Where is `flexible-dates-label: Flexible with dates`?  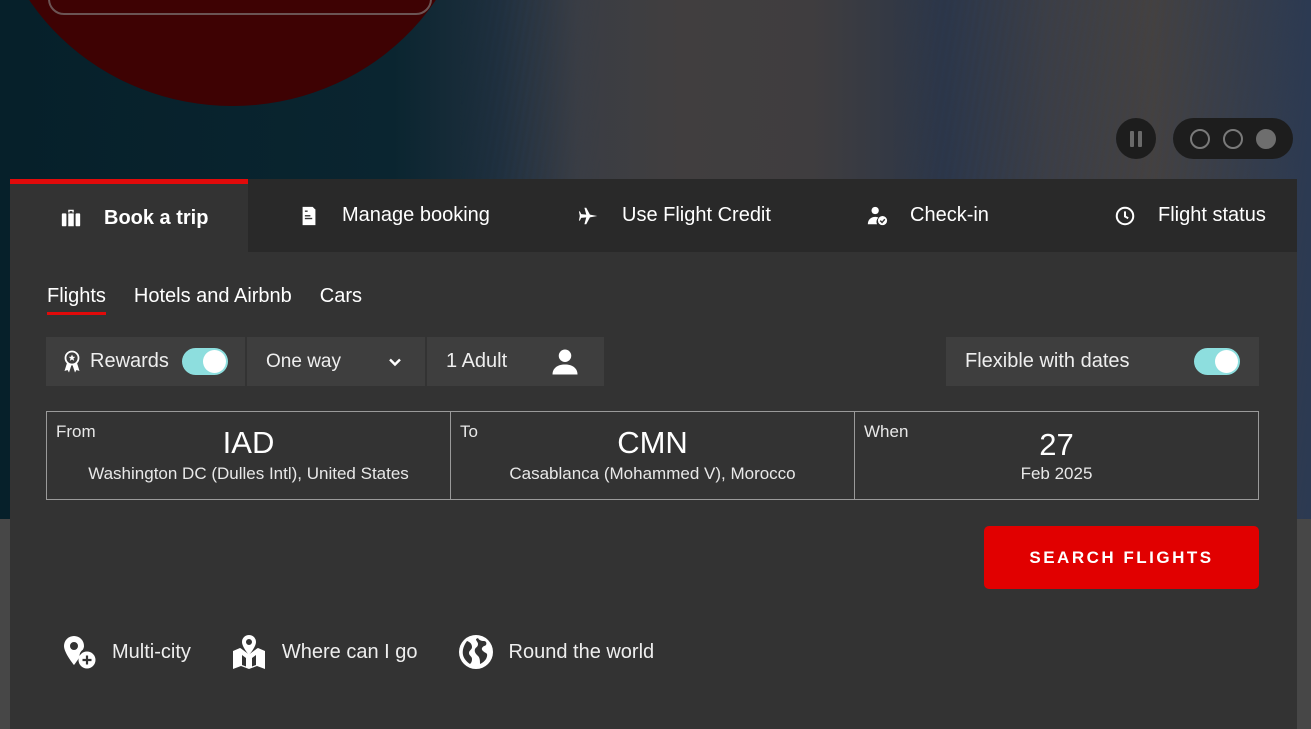 flexible-dates-label: Flexible with dates is located at coordinates (1047, 361).